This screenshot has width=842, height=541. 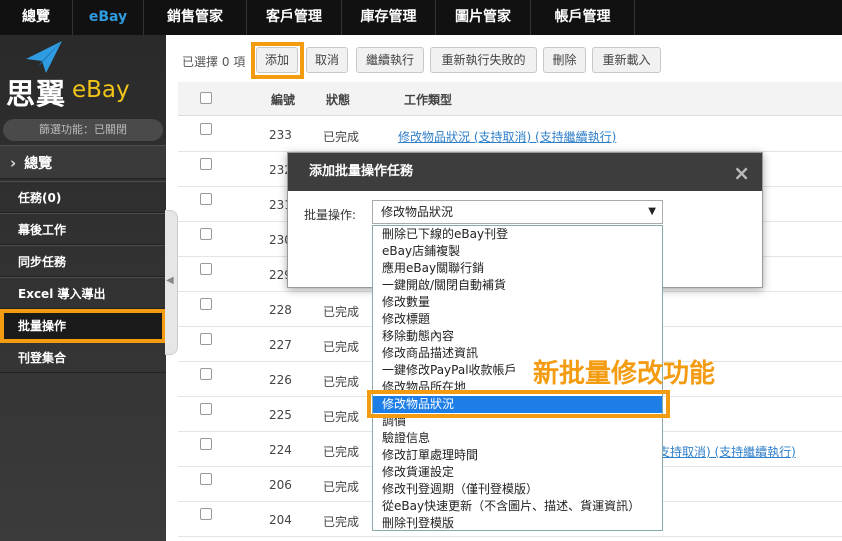 What do you see at coordinates (652, 211) in the screenshot?
I see `caret-down-icon: ▼` at bounding box center [652, 211].